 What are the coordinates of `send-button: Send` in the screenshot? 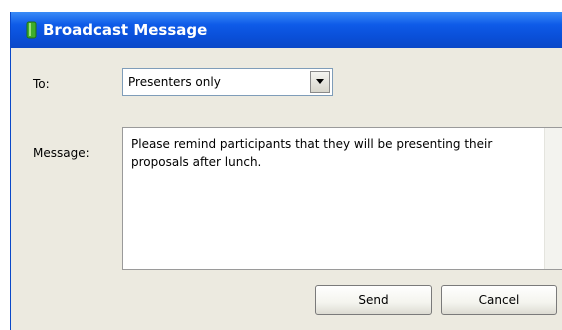 It's located at (373, 300).